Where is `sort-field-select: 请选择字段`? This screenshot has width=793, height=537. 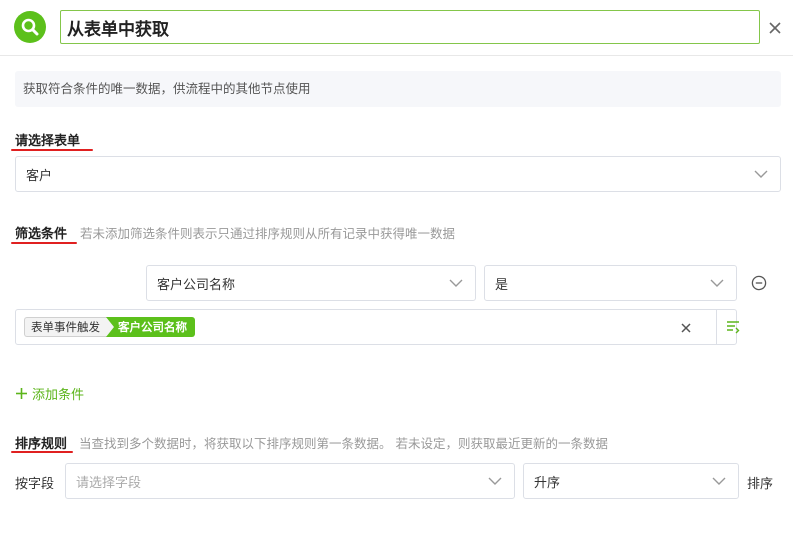
sort-field-select: 请选择字段 is located at coordinates (290, 481).